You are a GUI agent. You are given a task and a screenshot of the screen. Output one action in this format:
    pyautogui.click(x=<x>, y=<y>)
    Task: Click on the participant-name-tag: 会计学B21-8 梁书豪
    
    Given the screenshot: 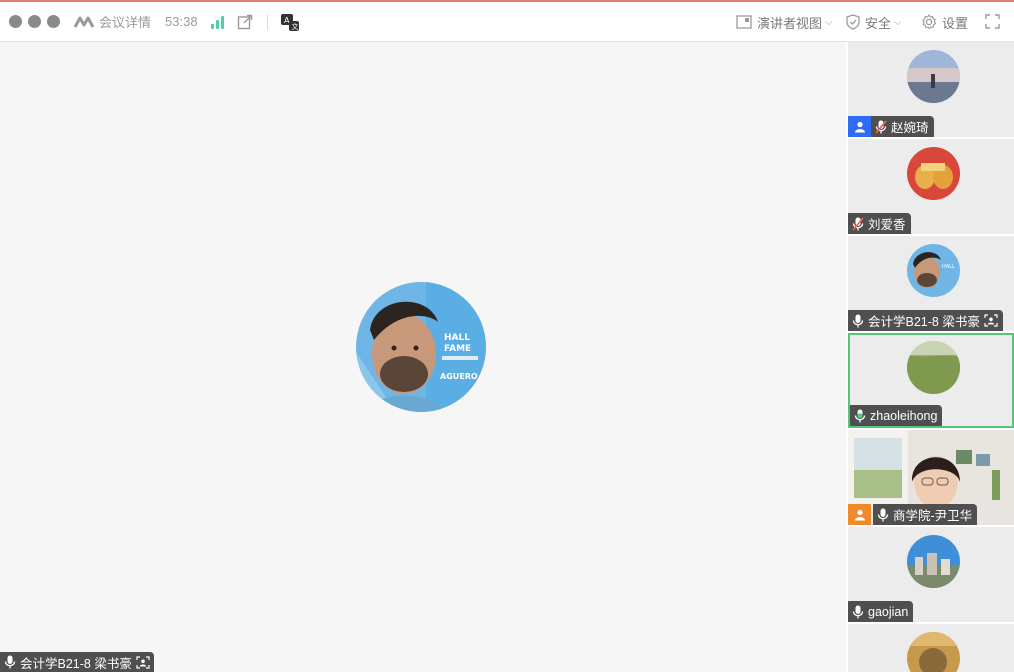 What is the action you would take?
    pyautogui.click(x=925, y=320)
    